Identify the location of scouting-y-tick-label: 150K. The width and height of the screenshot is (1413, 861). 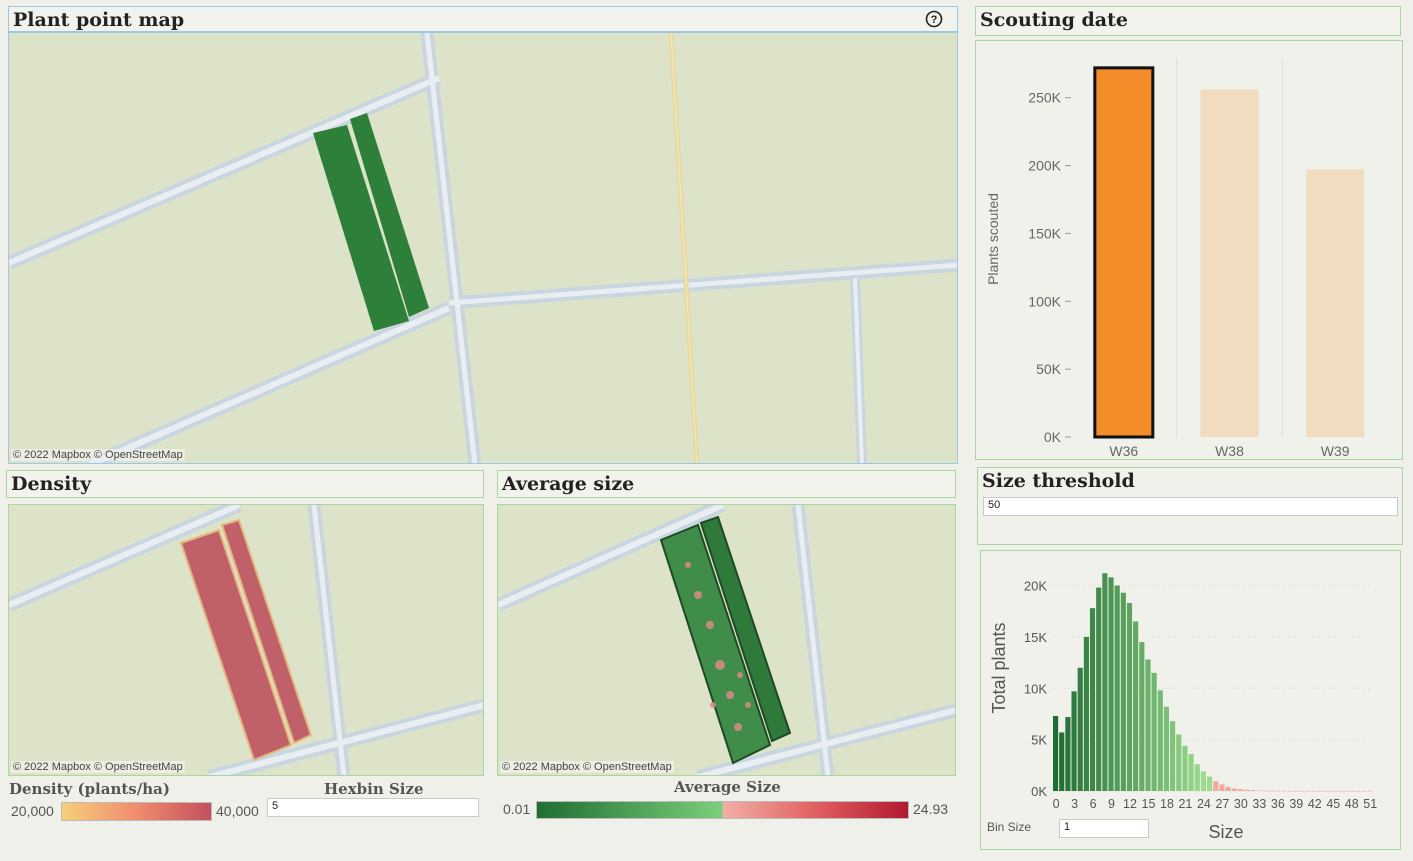
(1044, 233).